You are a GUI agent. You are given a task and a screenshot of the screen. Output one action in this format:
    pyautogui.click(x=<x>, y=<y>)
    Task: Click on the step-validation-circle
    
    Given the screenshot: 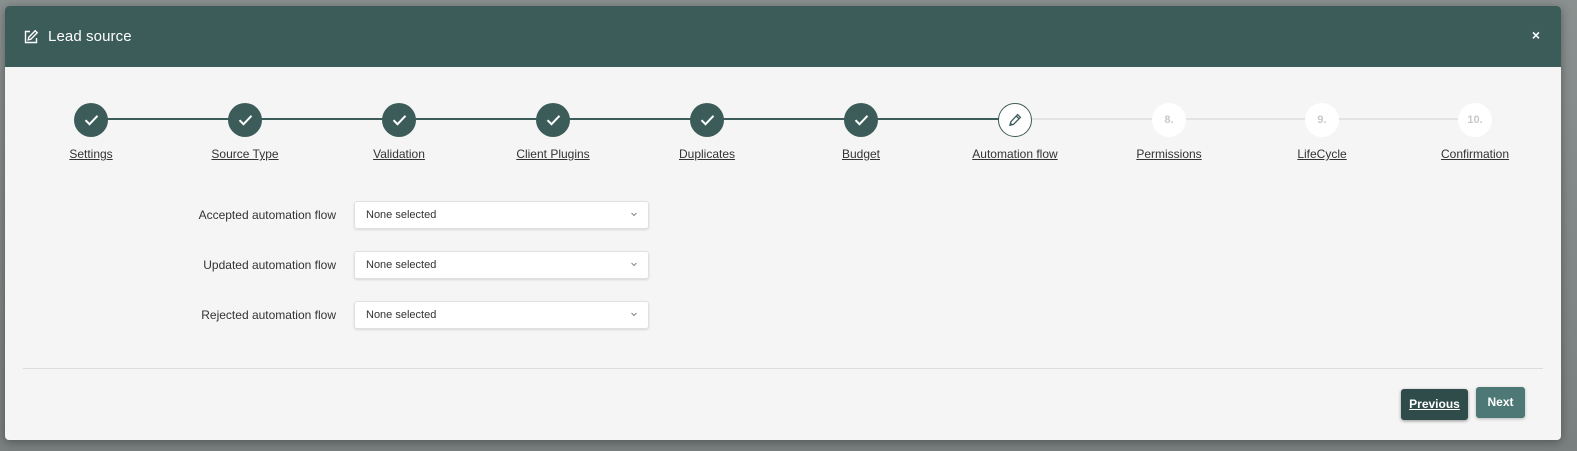 What is the action you would take?
    pyautogui.click(x=399, y=120)
    